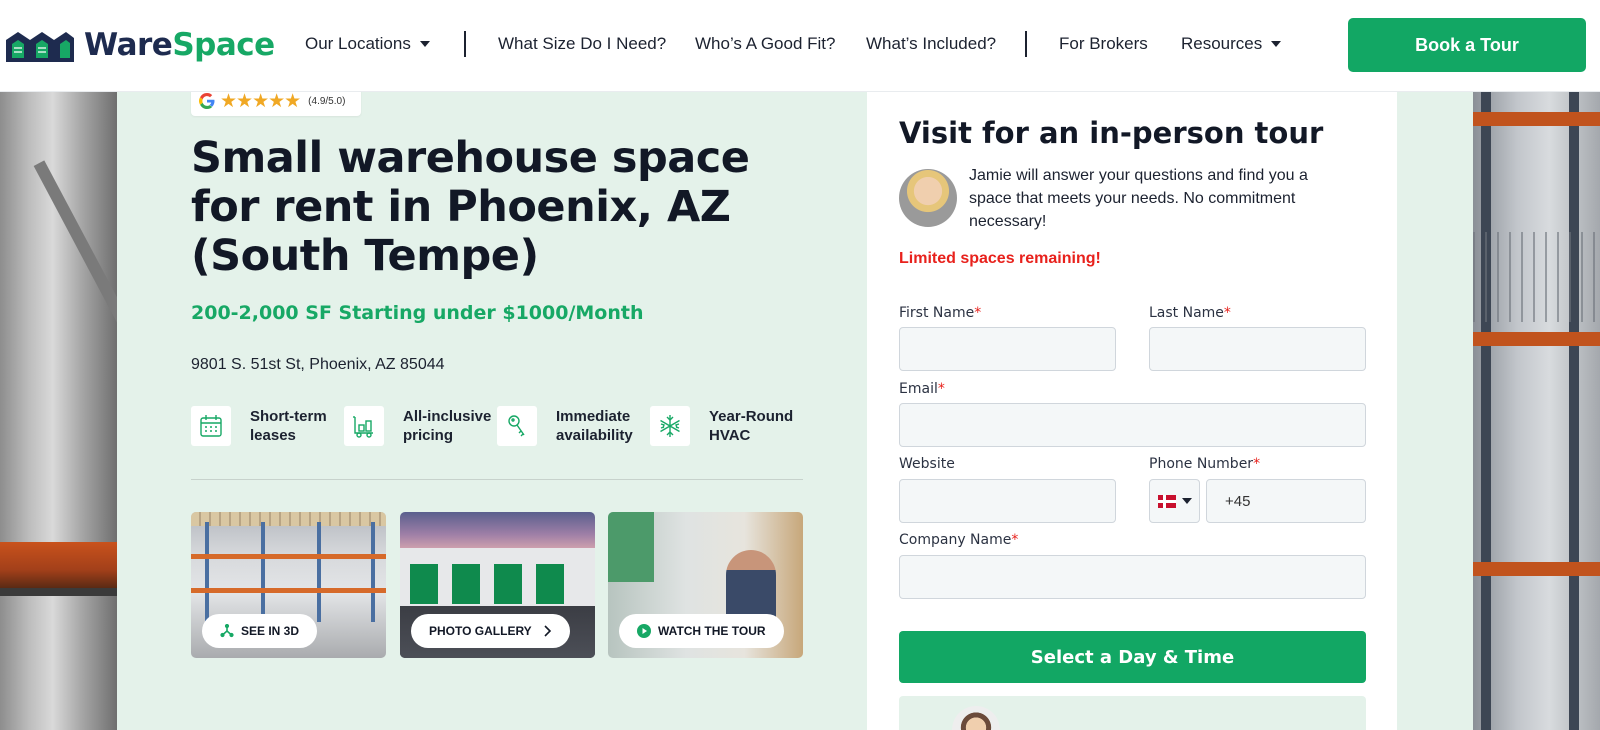 This screenshot has height=730, width=1600. I want to click on limited-spaces-alert: Limited spaces remaining!, so click(1000, 258).